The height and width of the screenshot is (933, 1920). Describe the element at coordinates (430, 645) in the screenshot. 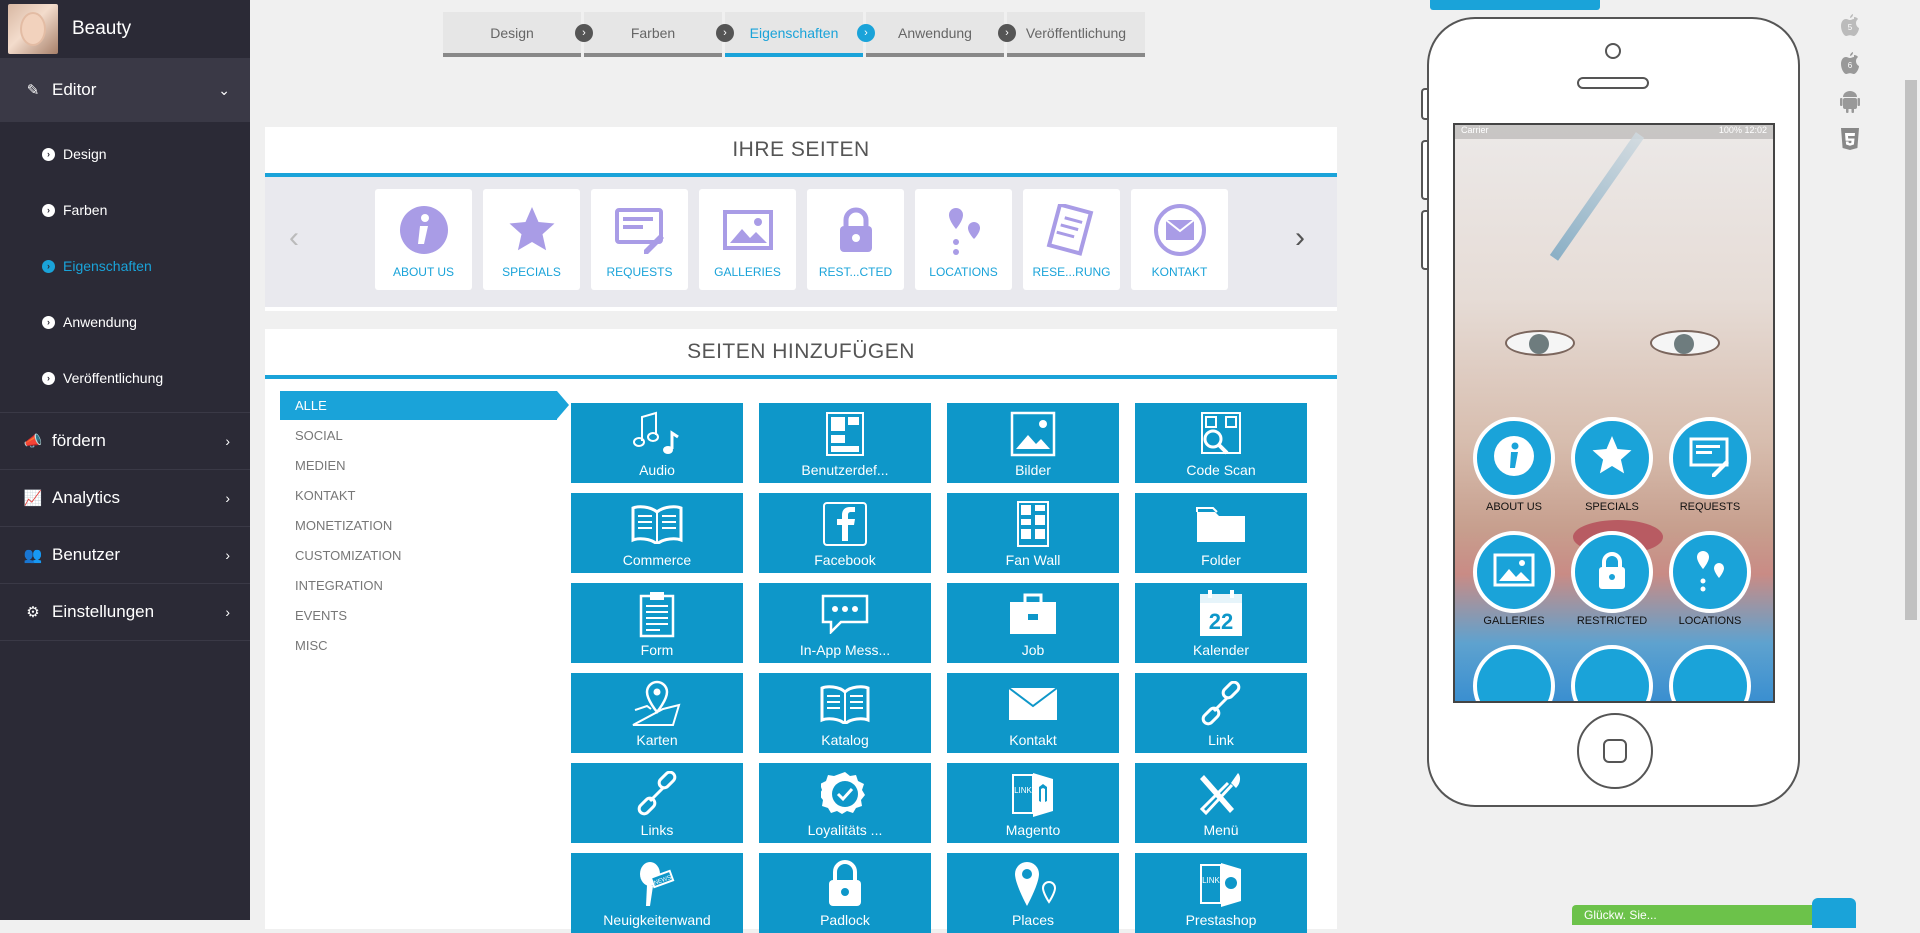

I see `category-misc: MISC` at that location.